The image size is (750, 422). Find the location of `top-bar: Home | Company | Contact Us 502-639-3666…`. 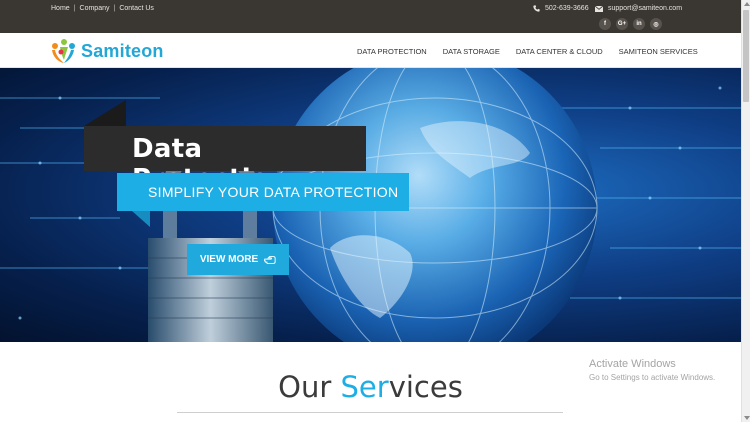

top-bar: Home | Company | Contact Us 502-639-3666… is located at coordinates (370, 16).